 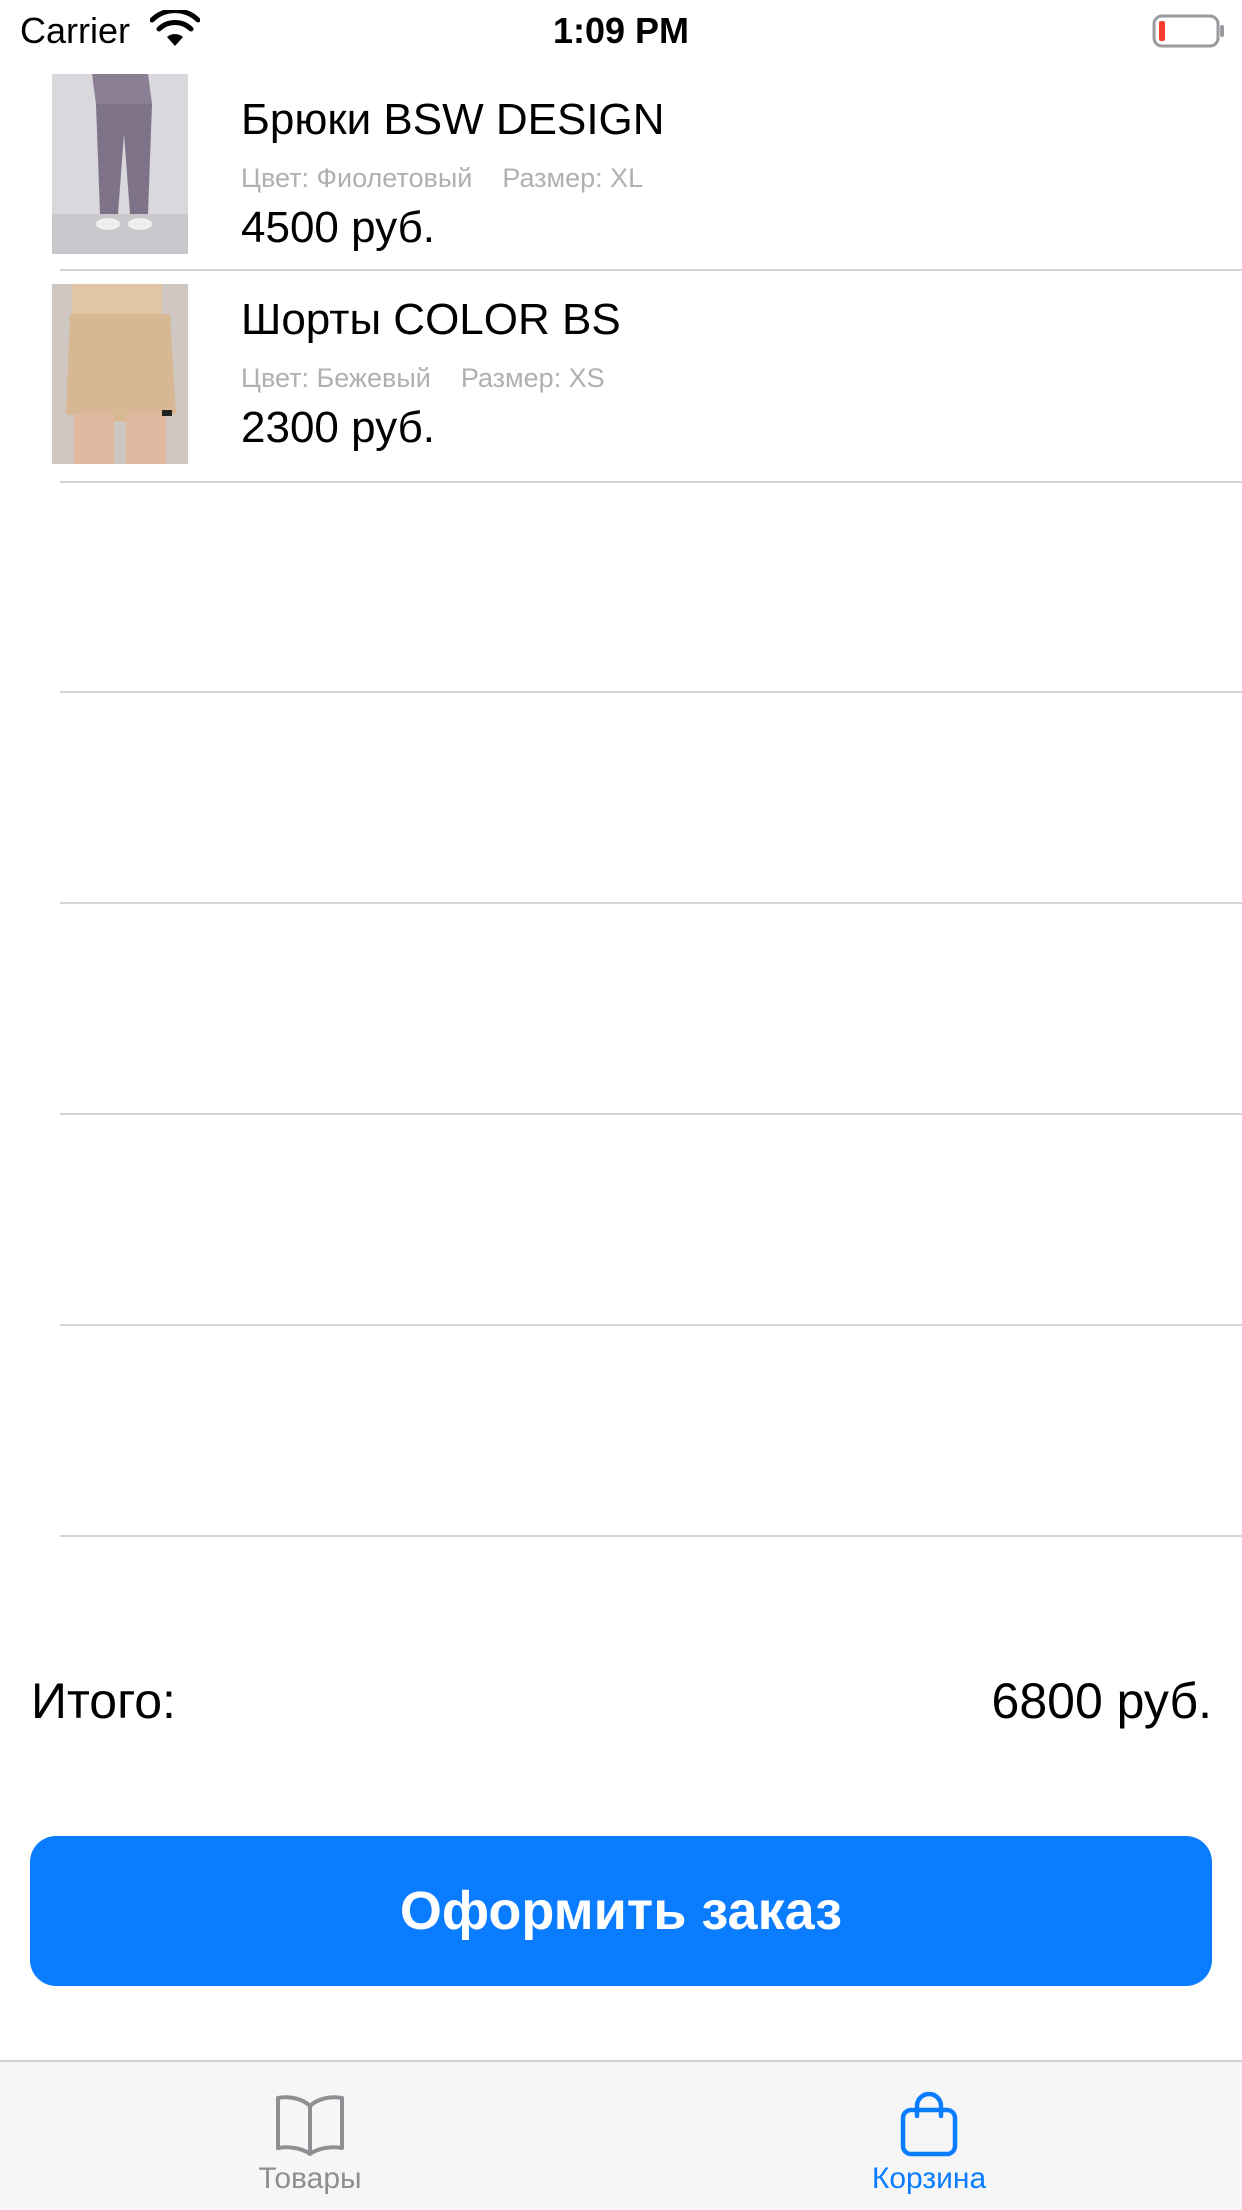 I want to click on tab-label: Товары, so click(x=310, y=2178).